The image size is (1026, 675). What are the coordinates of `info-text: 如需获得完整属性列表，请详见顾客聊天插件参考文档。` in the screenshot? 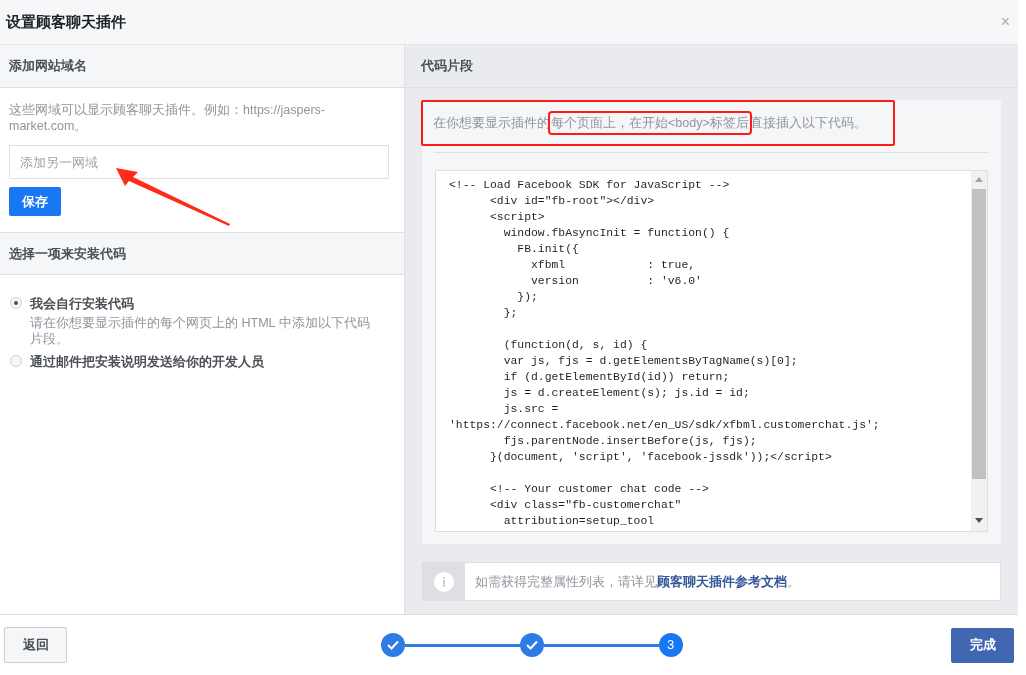 It's located at (637, 581).